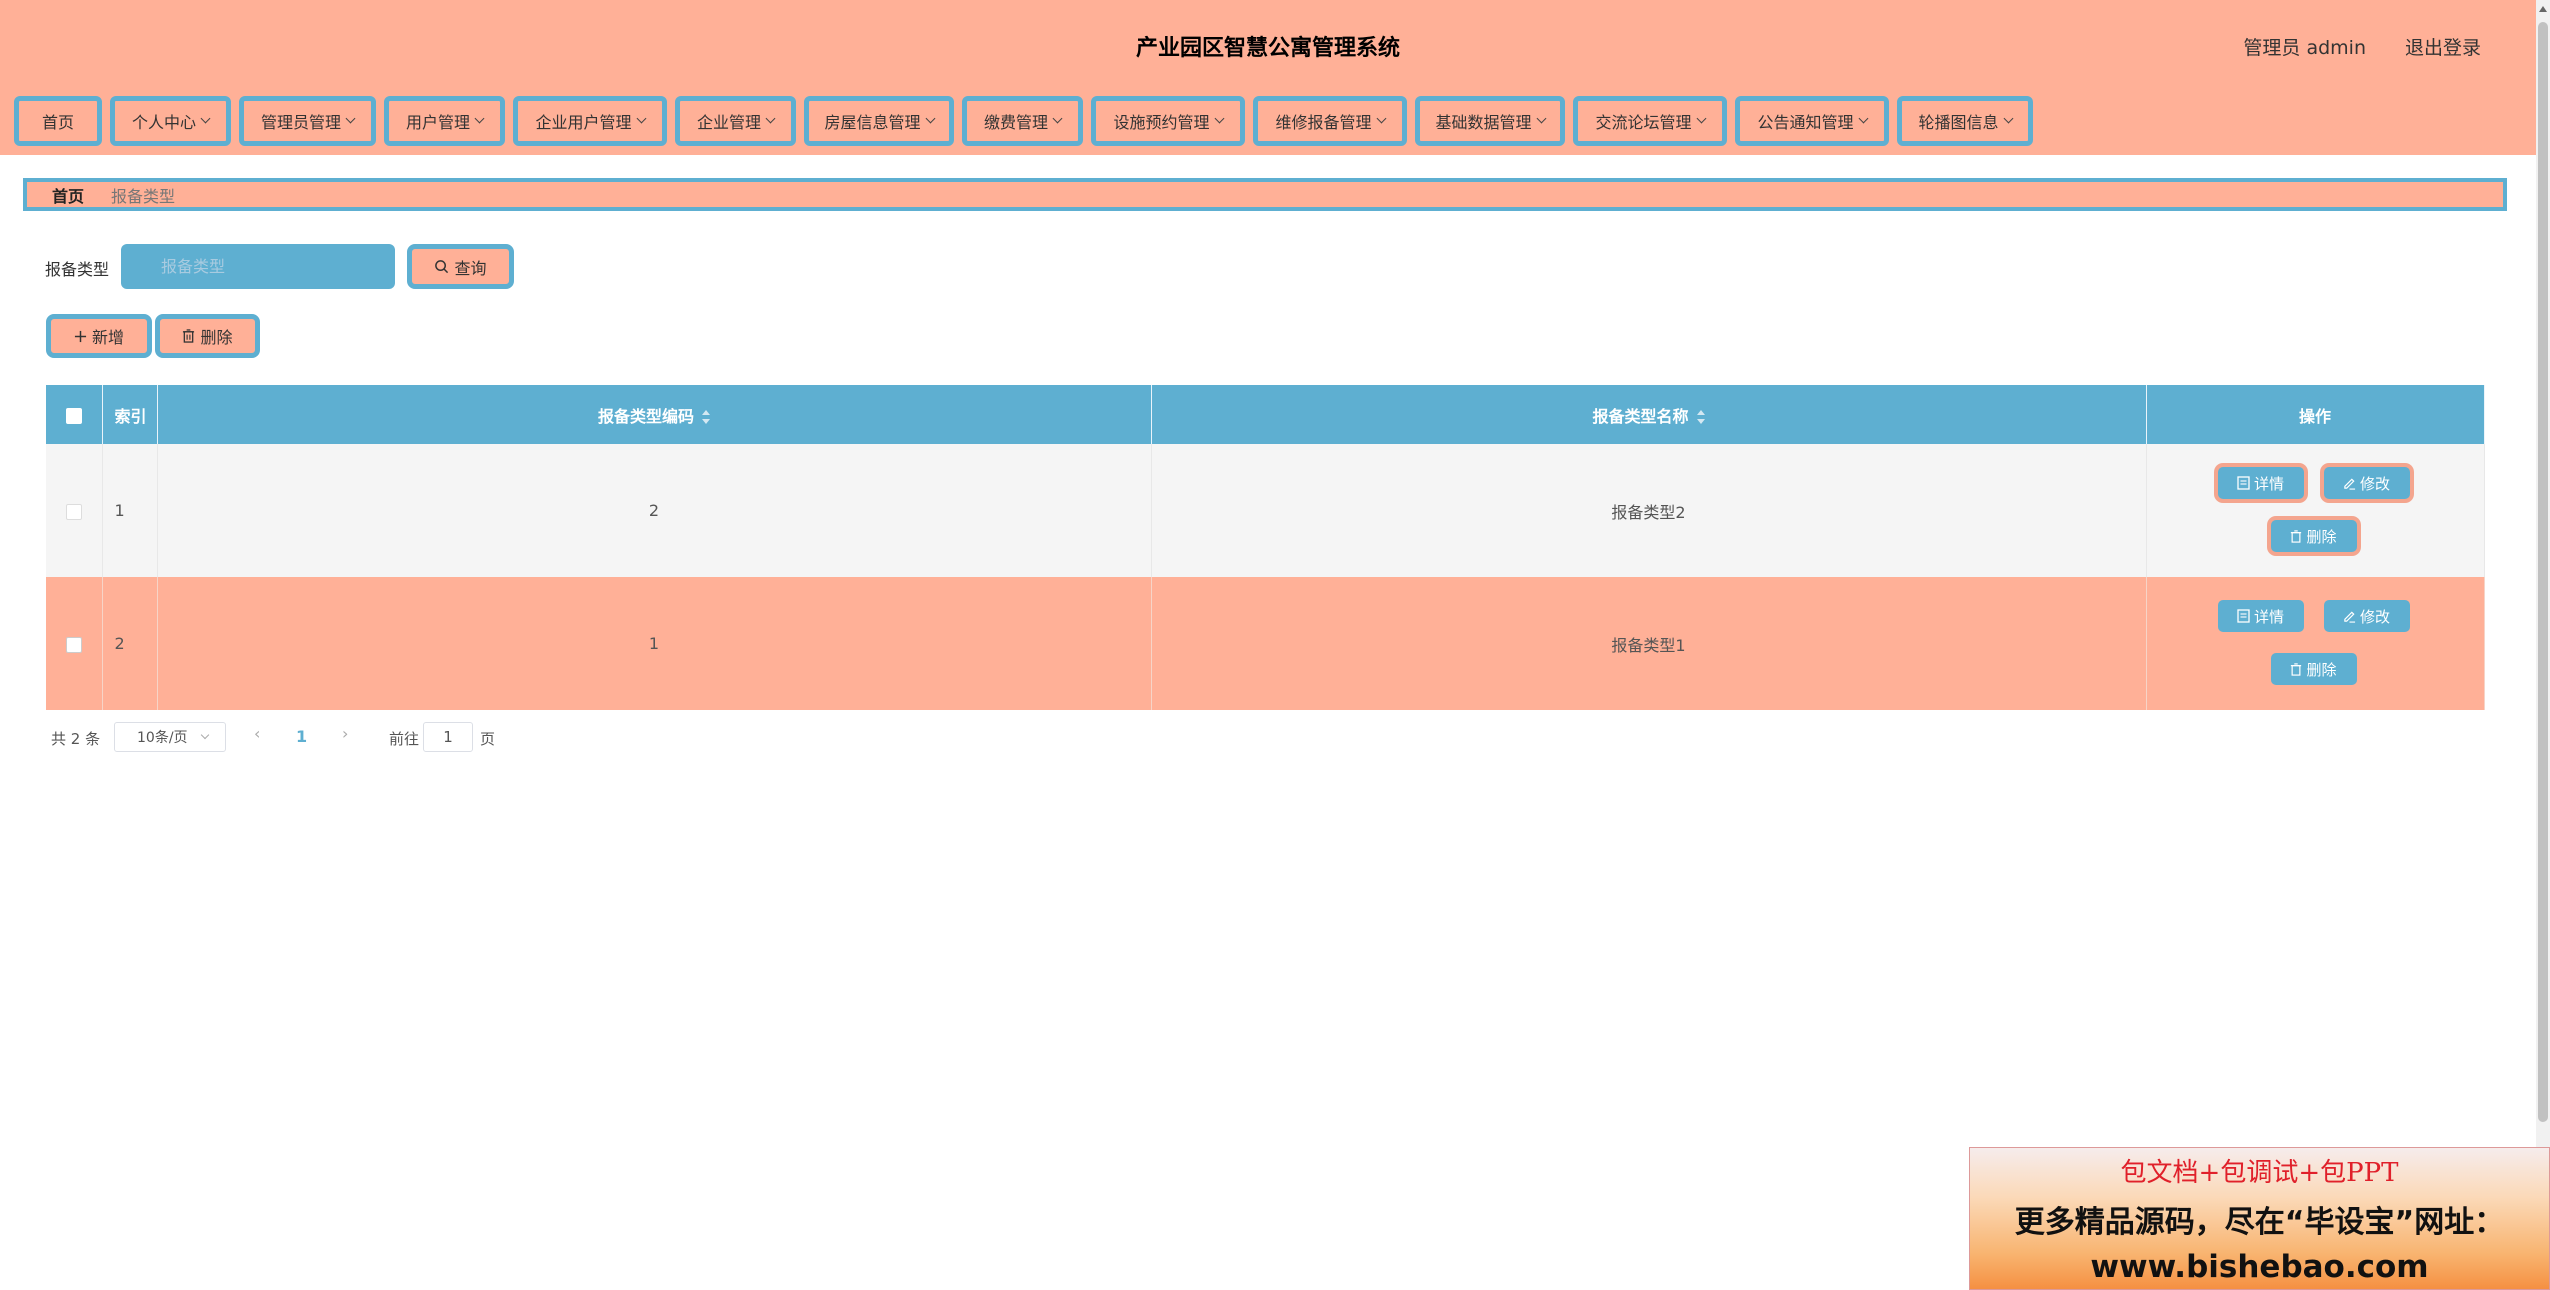 This screenshot has width=2550, height=1290. I want to click on nav-item-label: 企业用户管理, so click(583, 122).